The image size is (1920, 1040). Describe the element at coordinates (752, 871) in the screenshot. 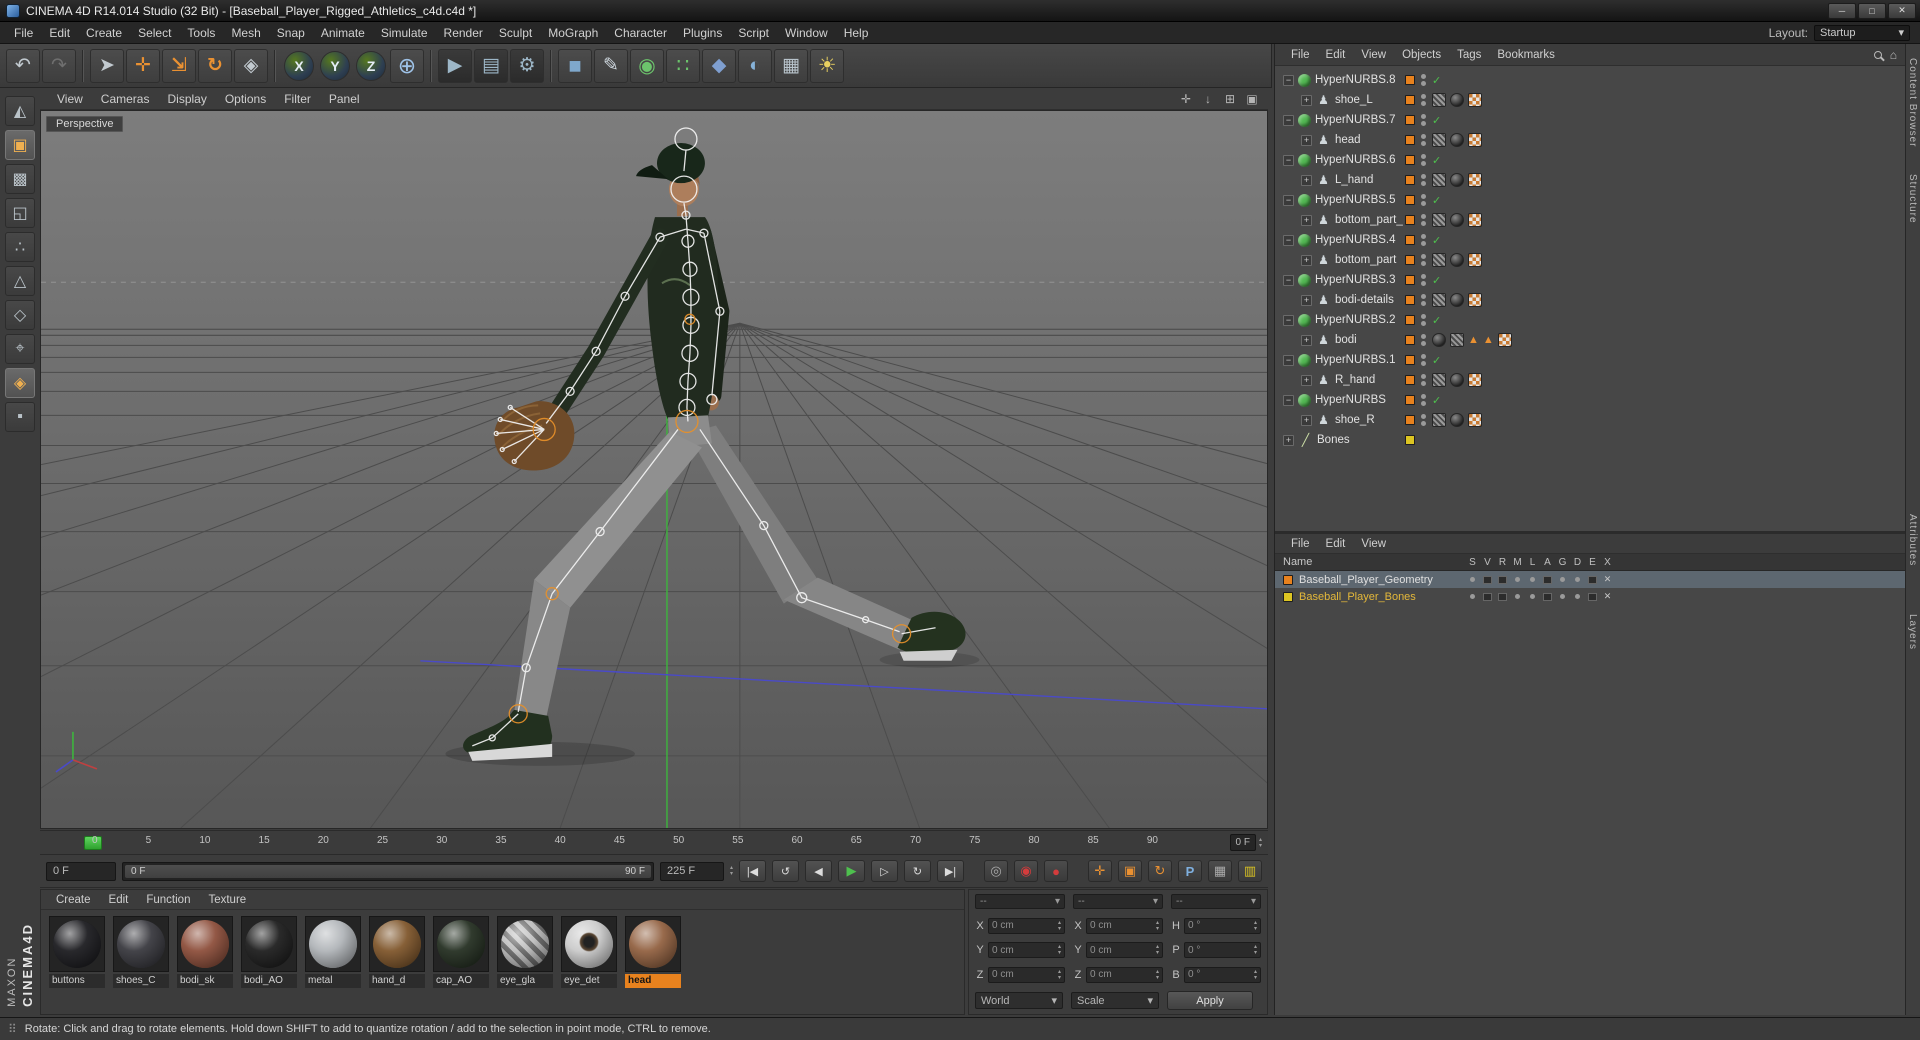

I see `goto-start-button: |◀` at that location.